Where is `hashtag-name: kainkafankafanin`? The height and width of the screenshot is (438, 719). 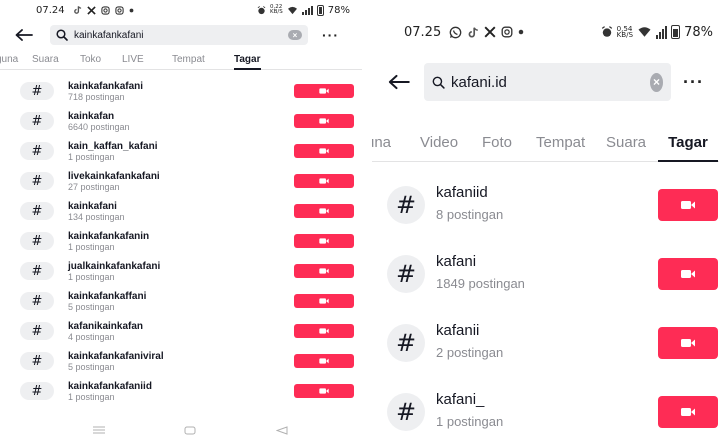
hashtag-name: kainkafankafanin is located at coordinates (109, 236).